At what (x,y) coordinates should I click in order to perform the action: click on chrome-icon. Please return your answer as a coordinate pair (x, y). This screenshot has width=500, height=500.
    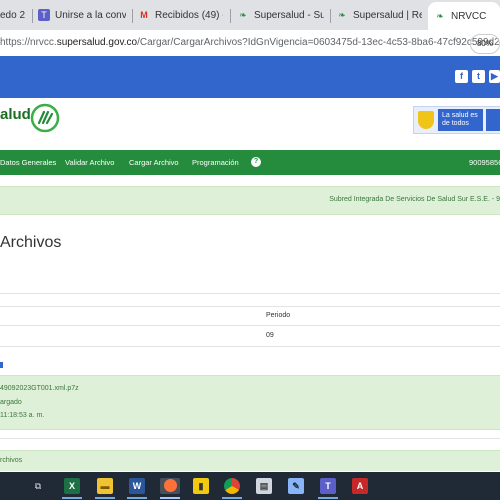
    Looking at the image, I should click on (232, 486).